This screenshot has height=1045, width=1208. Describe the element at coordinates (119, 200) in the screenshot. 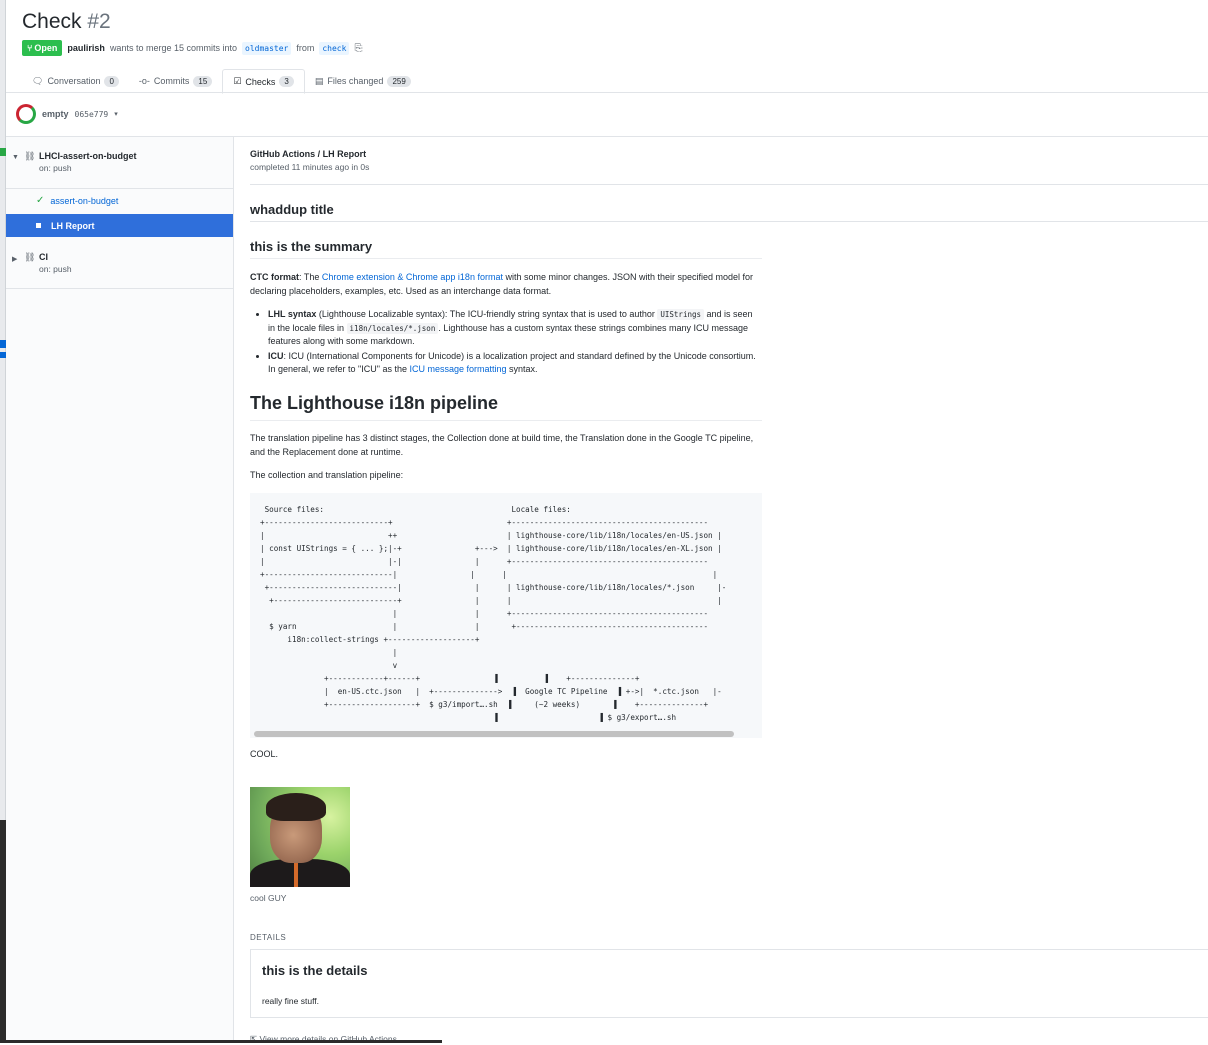

I see `check-run-item: ✓ assert-on-budget` at that location.